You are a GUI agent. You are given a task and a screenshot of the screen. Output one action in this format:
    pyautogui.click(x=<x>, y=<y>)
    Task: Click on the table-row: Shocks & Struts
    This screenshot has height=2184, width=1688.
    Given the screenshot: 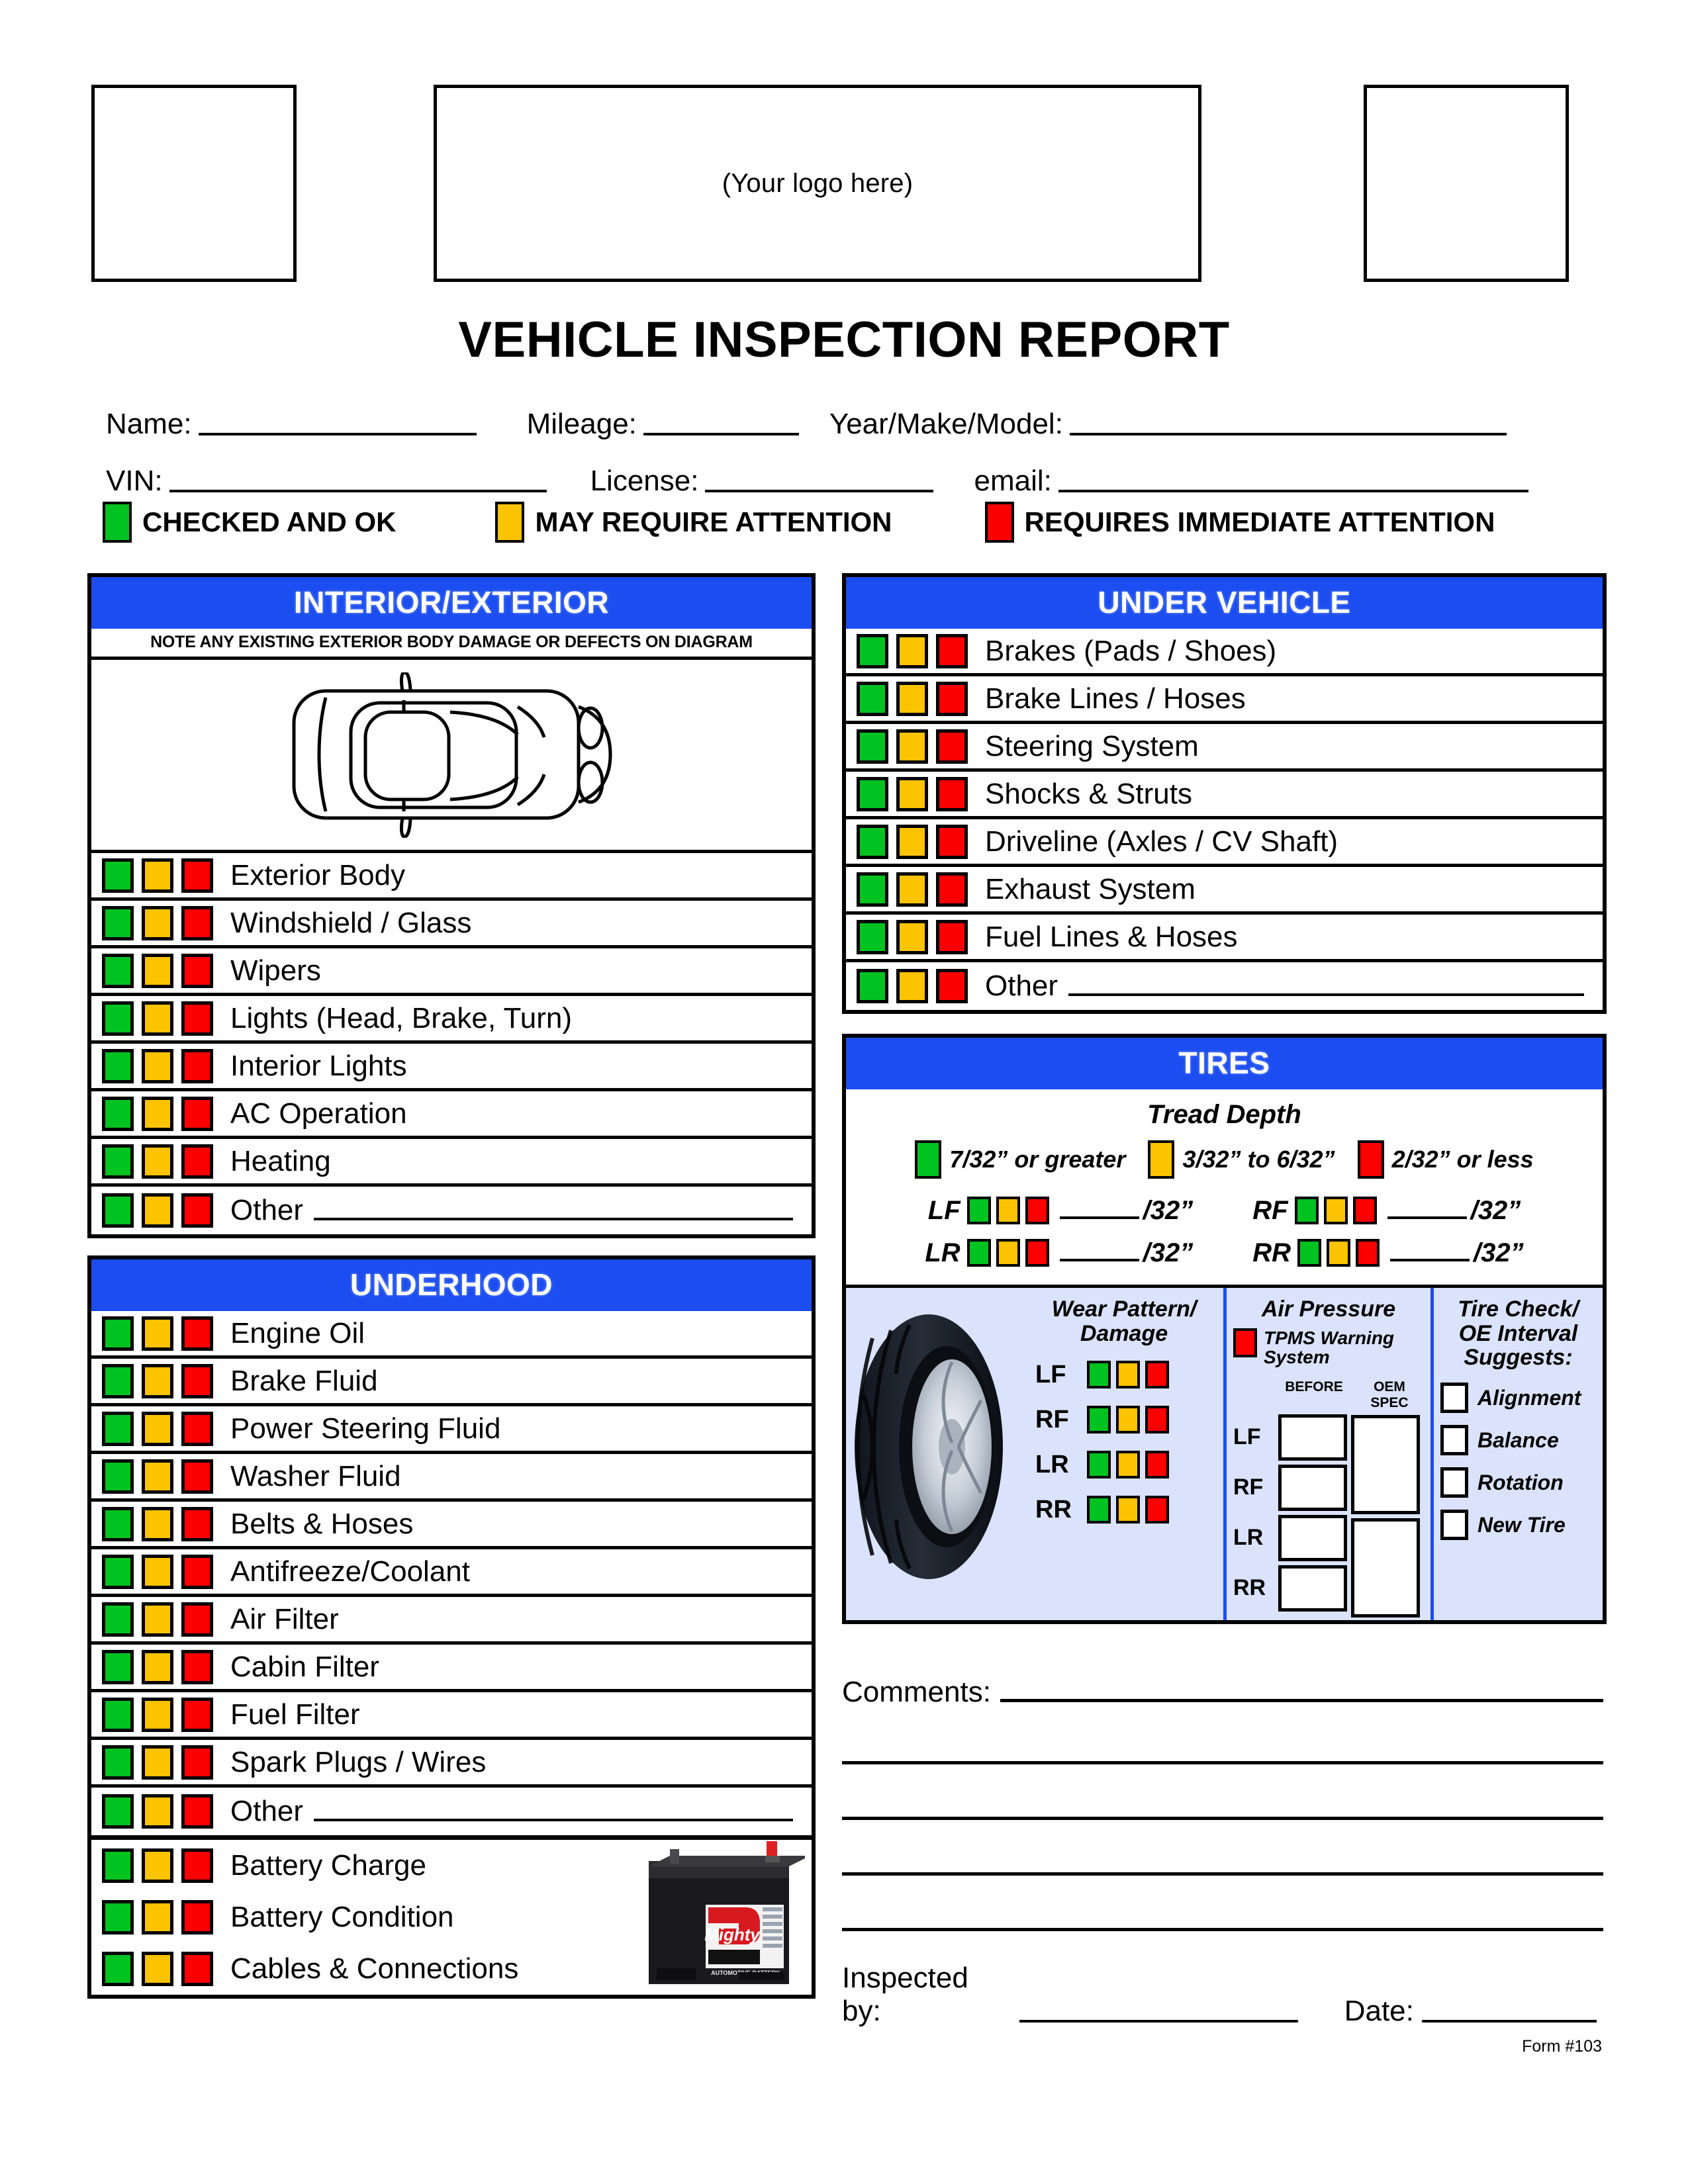 What is the action you would take?
    pyautogui.click(x=1224, y=795)
    